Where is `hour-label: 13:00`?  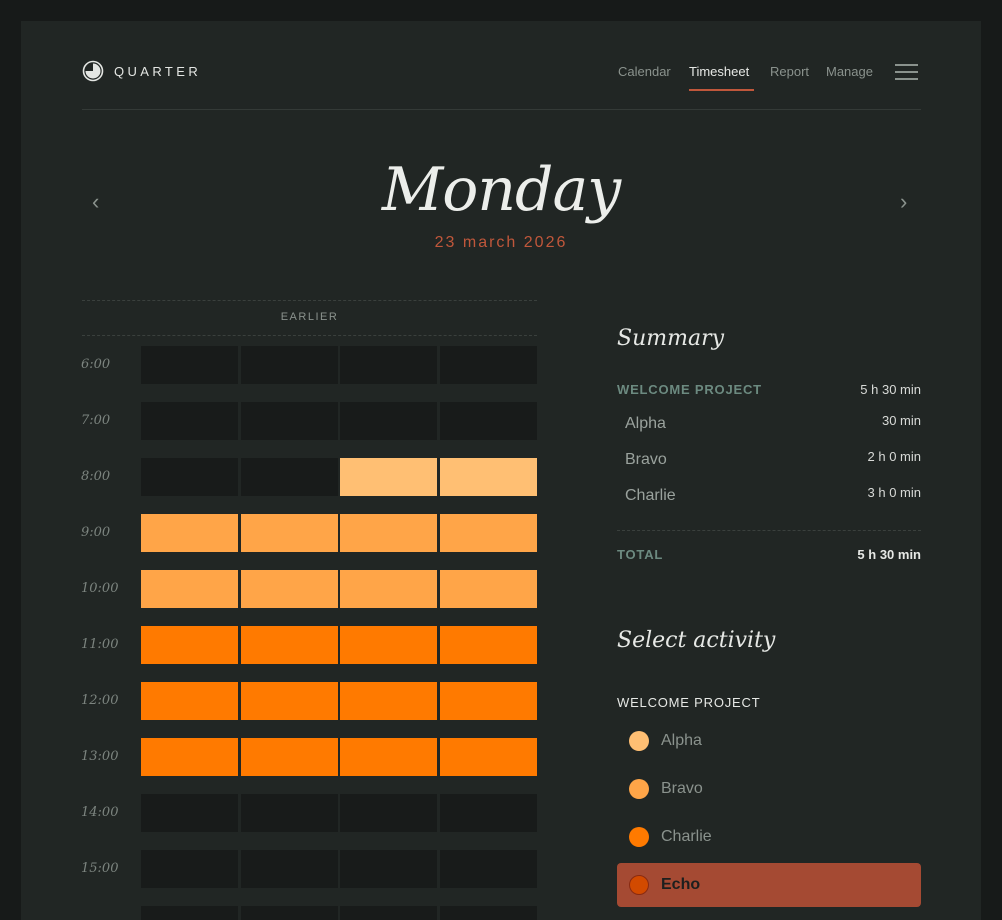
hour-label: 13:00 is located at coordinates (100, 756).